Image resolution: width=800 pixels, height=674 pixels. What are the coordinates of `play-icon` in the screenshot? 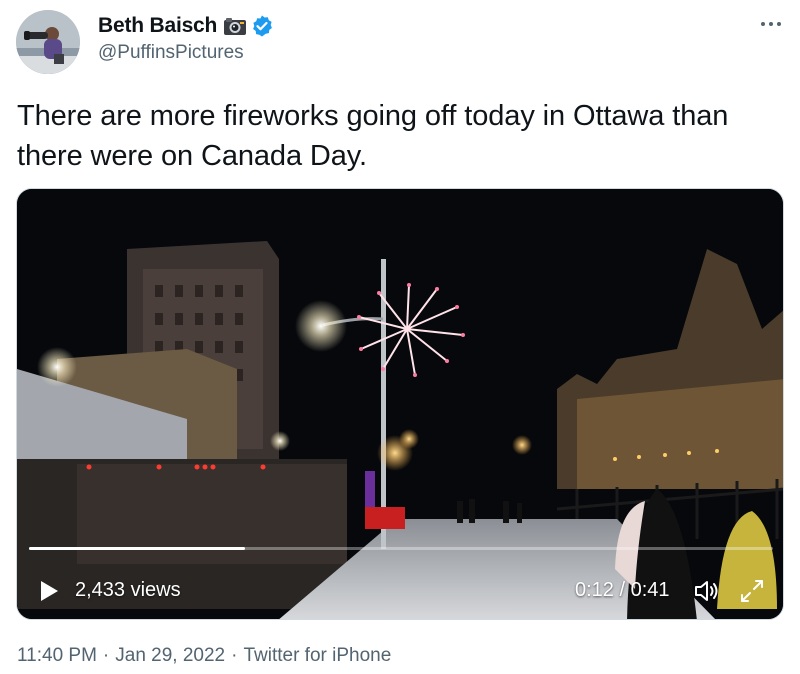 It's located at (49, 591).